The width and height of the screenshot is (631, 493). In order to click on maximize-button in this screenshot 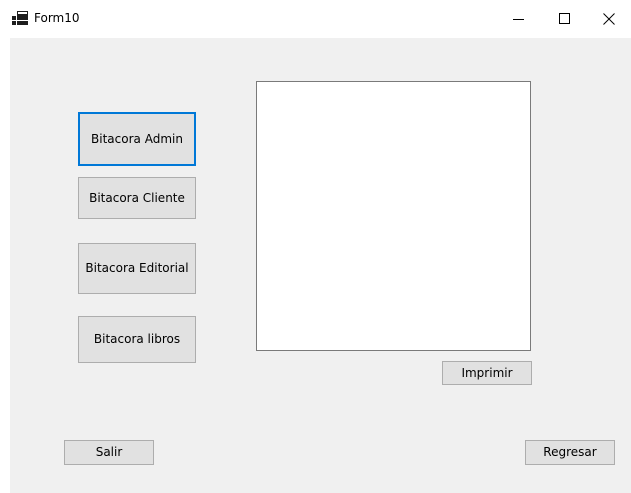, I will do `click(565, 19)`.